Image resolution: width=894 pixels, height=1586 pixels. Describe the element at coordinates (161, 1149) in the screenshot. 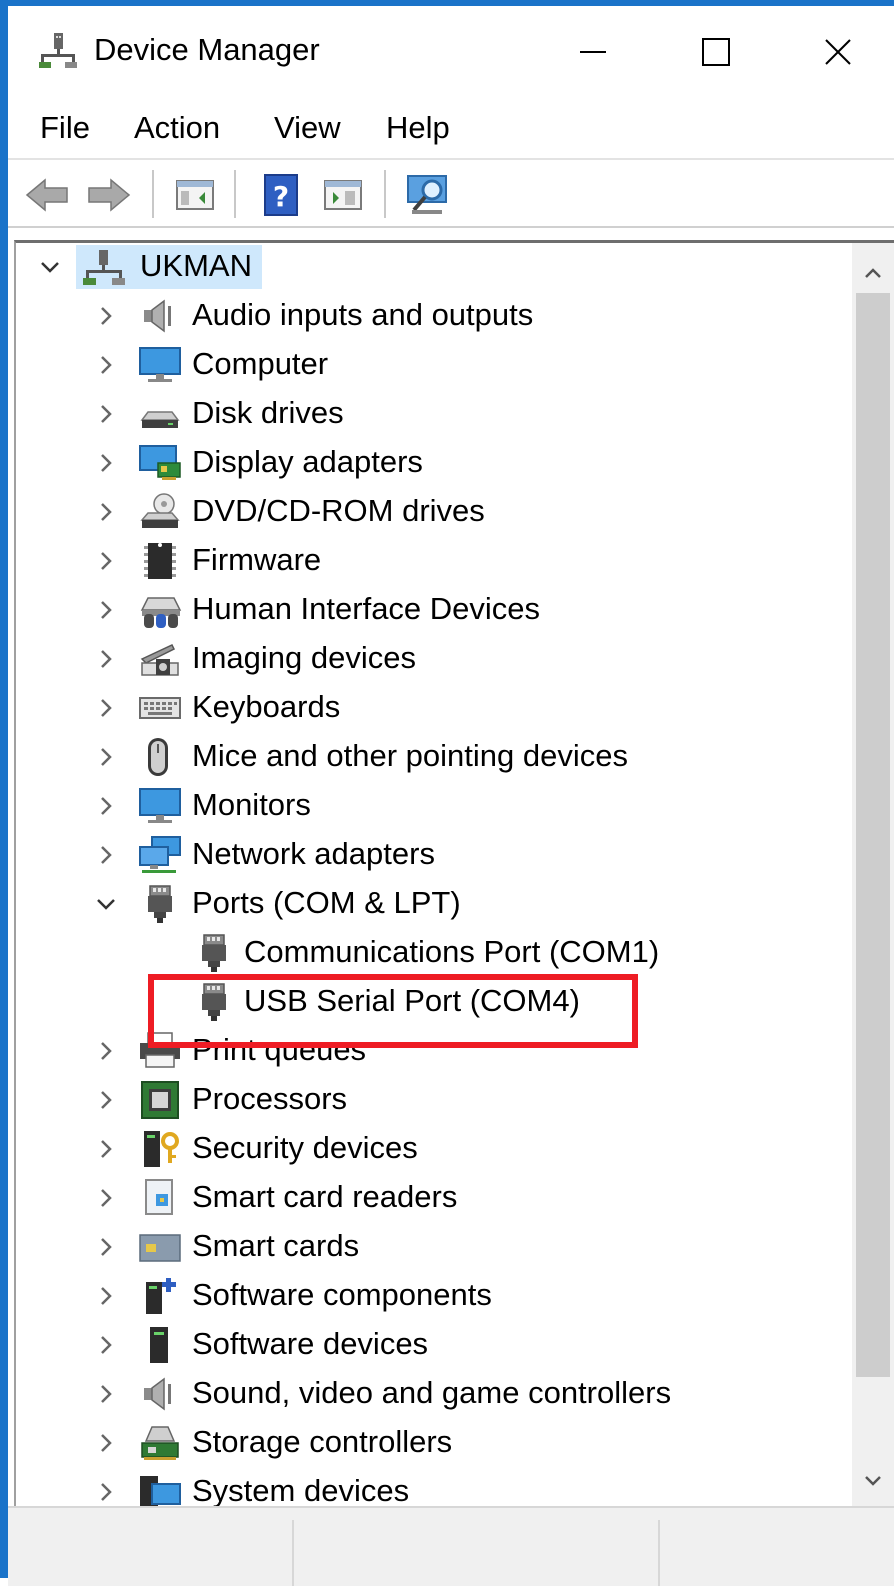

I see `security-key-icon` at that location.